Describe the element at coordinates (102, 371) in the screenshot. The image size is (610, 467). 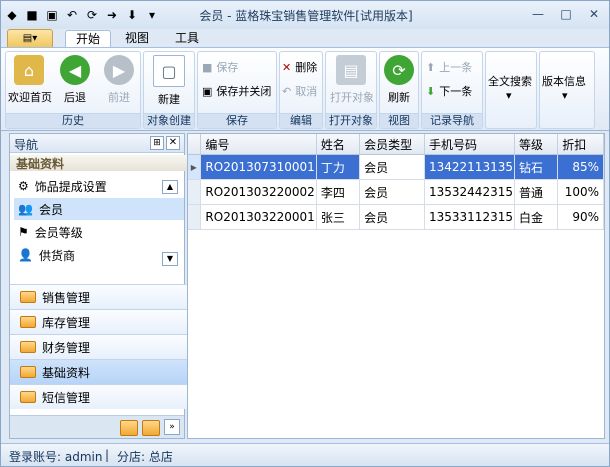
I see `nav-module-basic-data: 基础资料` at that location.